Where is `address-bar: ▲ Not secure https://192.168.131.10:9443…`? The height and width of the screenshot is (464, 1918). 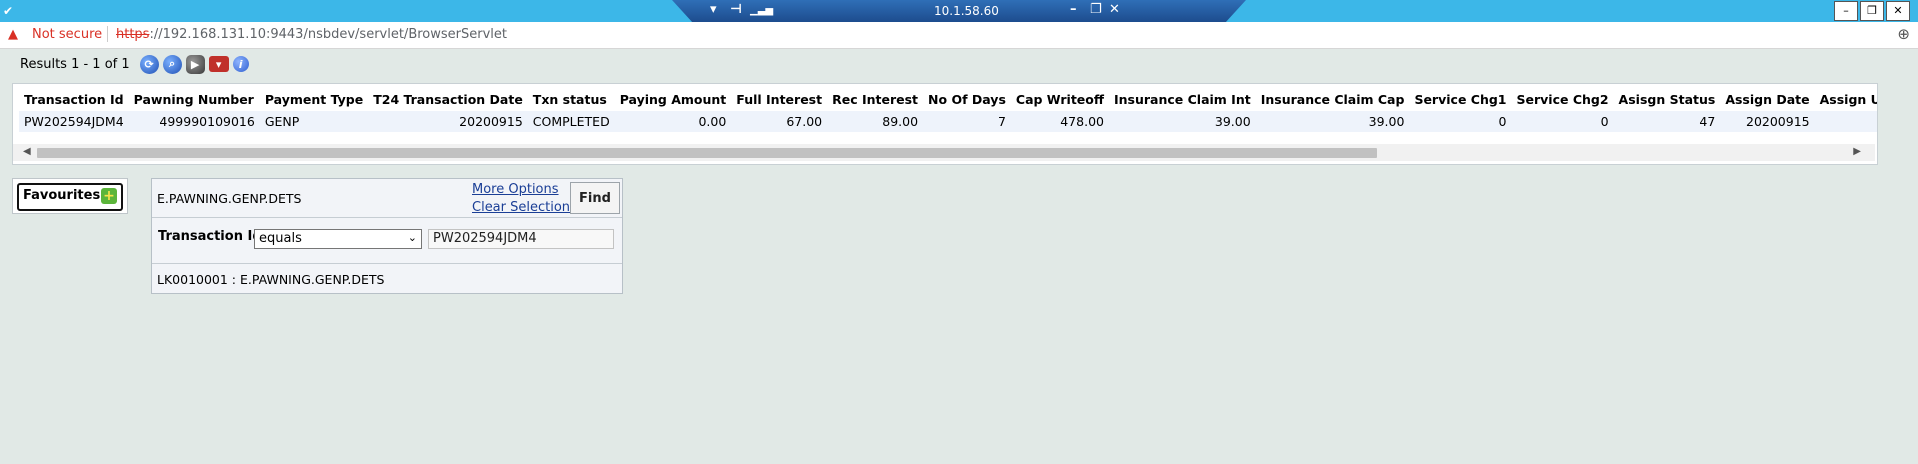
address-bar: ▲ Not secure https://192.168.131.10:9443… is located at coordinates (959, 35).